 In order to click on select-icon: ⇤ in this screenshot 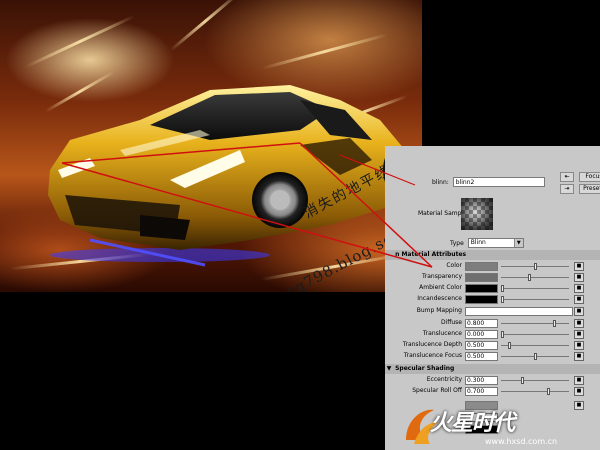, I will do `click(567, 177)`.